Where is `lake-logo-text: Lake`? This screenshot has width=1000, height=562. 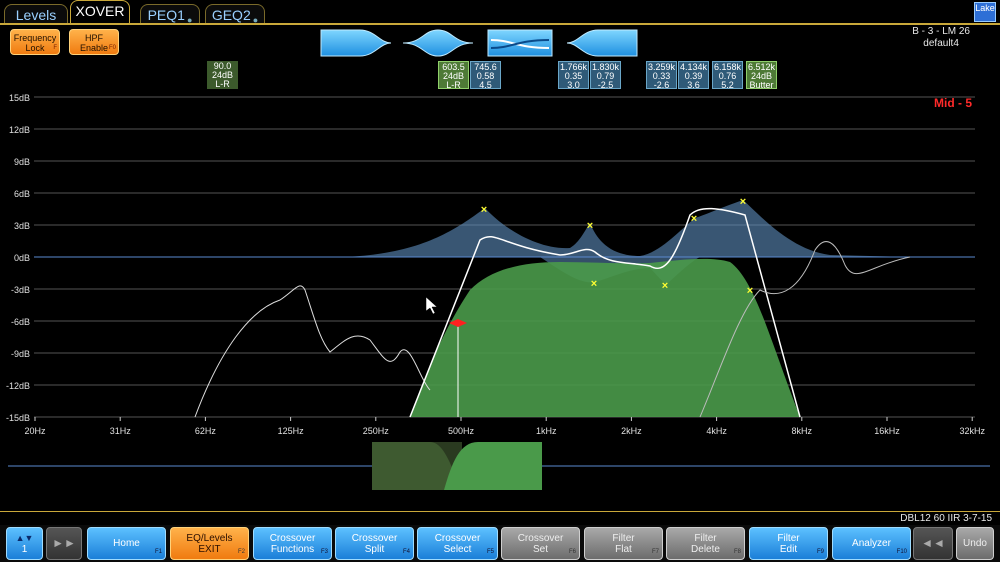 lake-logo-text: Lake is located at coordinates (985, 8).